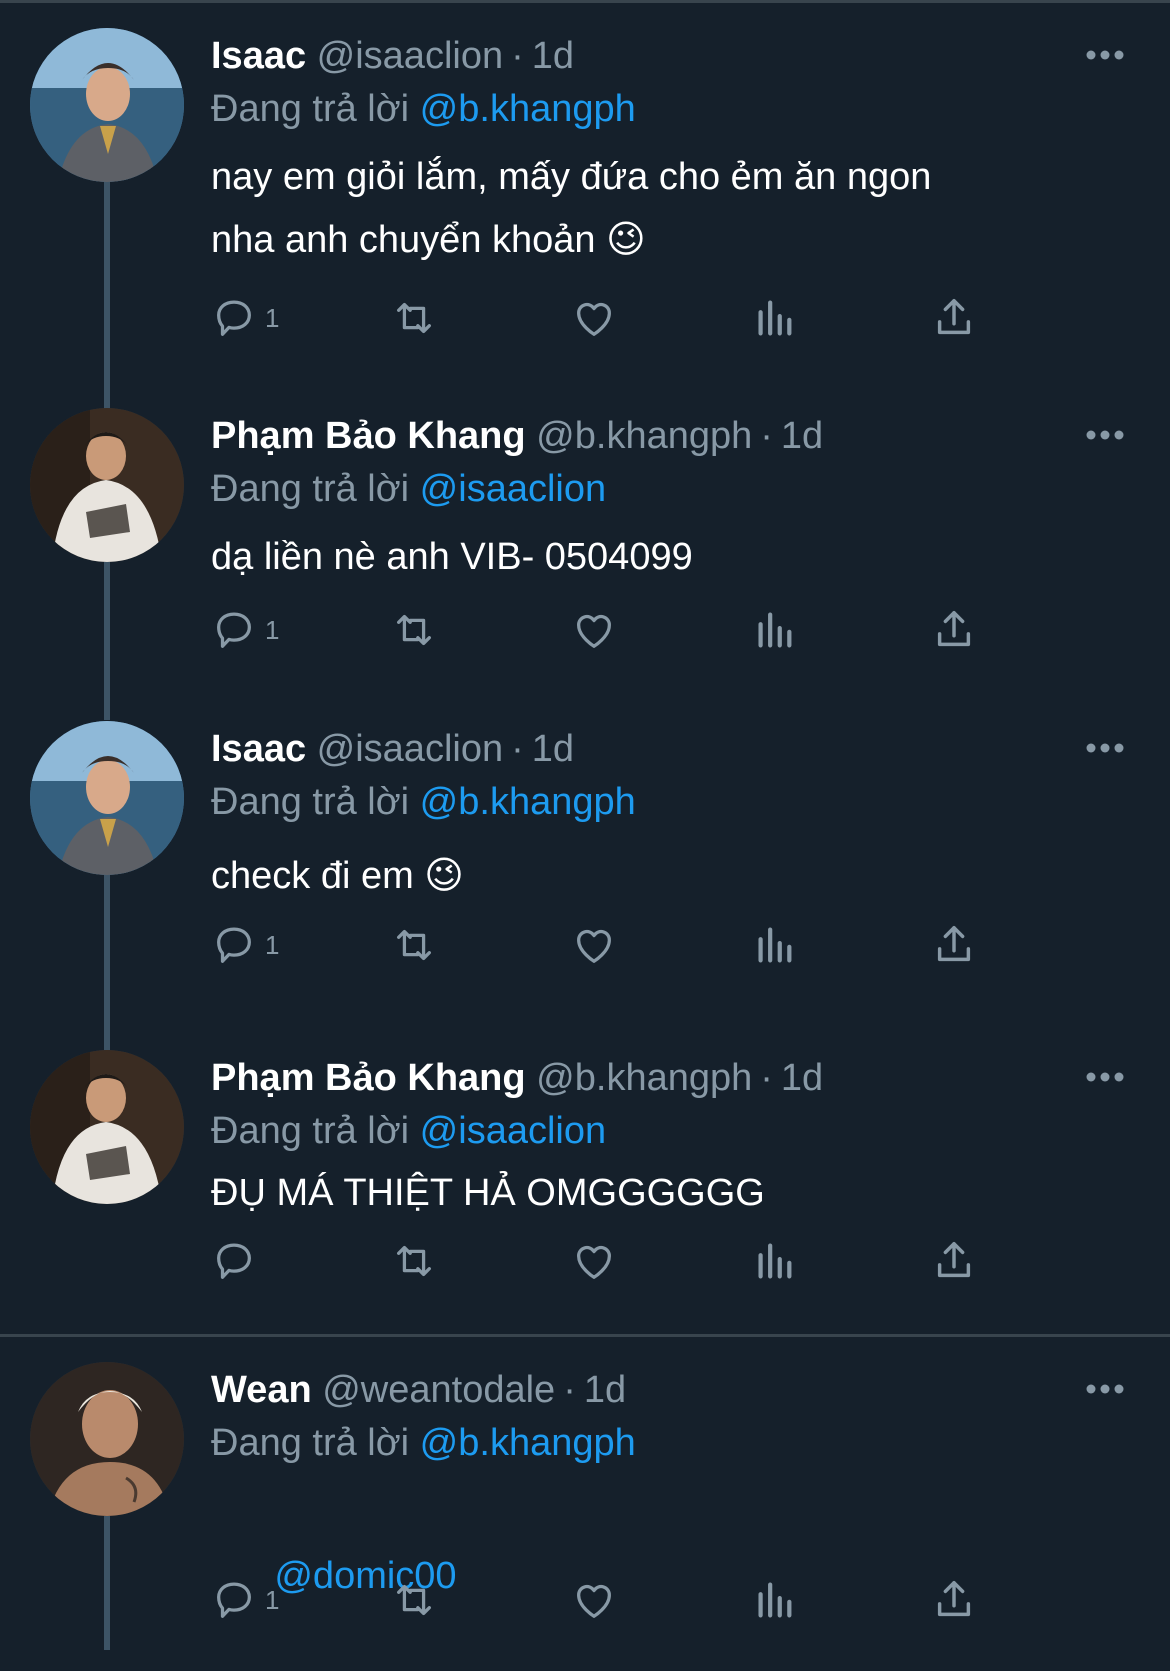 Image resolution: width=1170 pixels, height=1671 pixels. Describe the element at coordinates (238, 1261) in the screenshot. I see `reply-button` at that location.